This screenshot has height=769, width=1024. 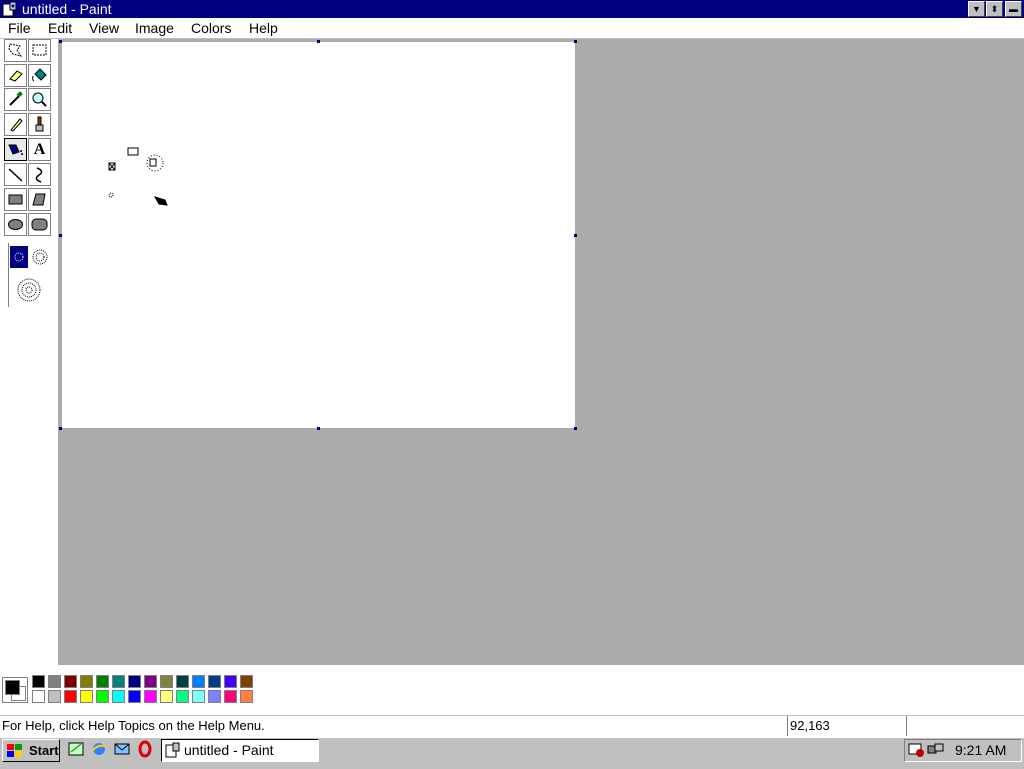 I want to click on taskbar-paint-button: untitled - Paint, so click(x=240, y=750).